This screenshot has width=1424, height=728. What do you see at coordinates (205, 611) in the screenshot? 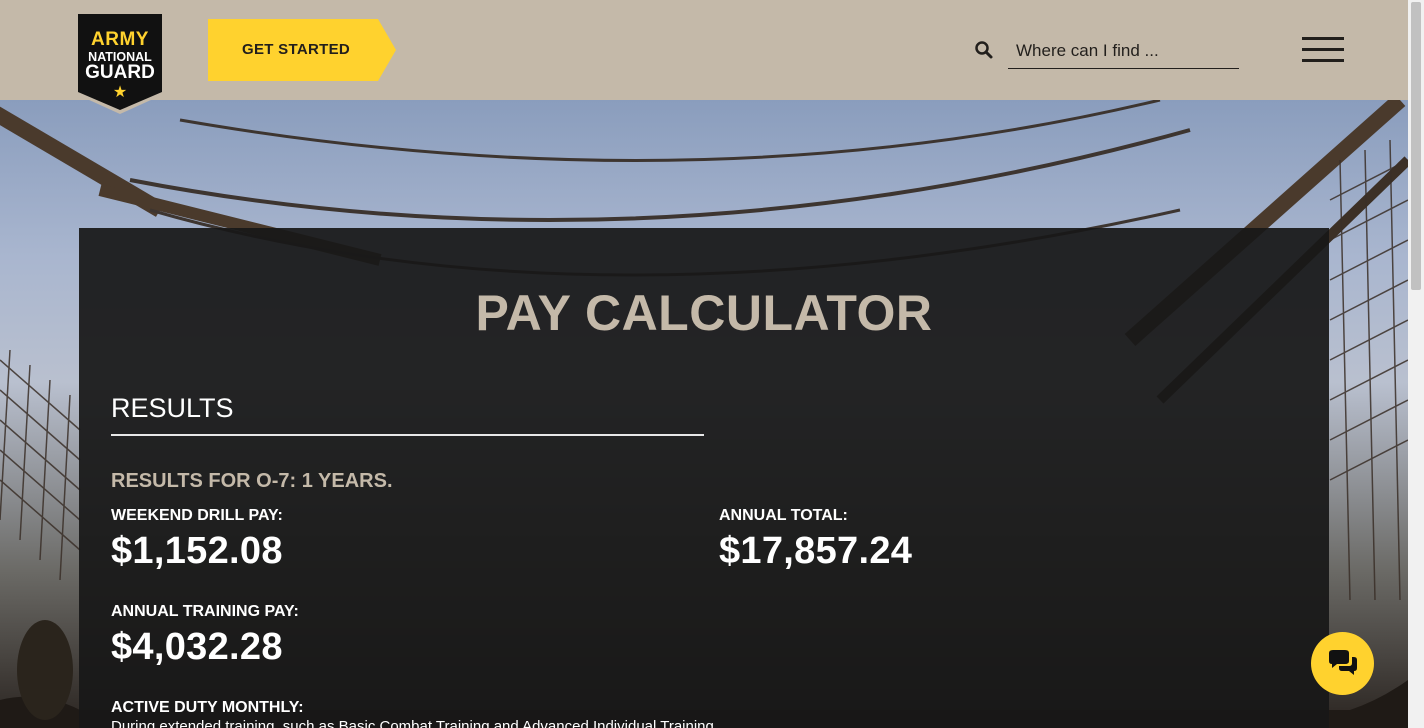
I see `annual-training-pay-label: ANNUAL TRAINING PAY:` at bounding box center [205, 611].